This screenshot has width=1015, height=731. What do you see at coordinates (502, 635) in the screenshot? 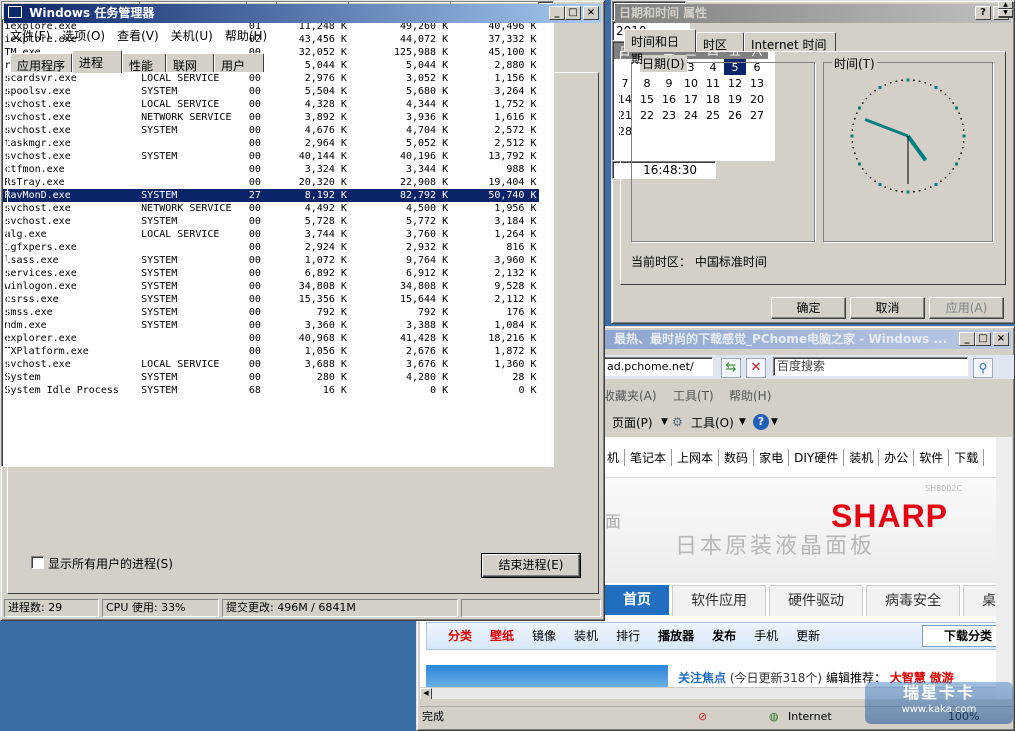
I see `site-sub-tab: 壁纸` at bounding box center [502, 635].